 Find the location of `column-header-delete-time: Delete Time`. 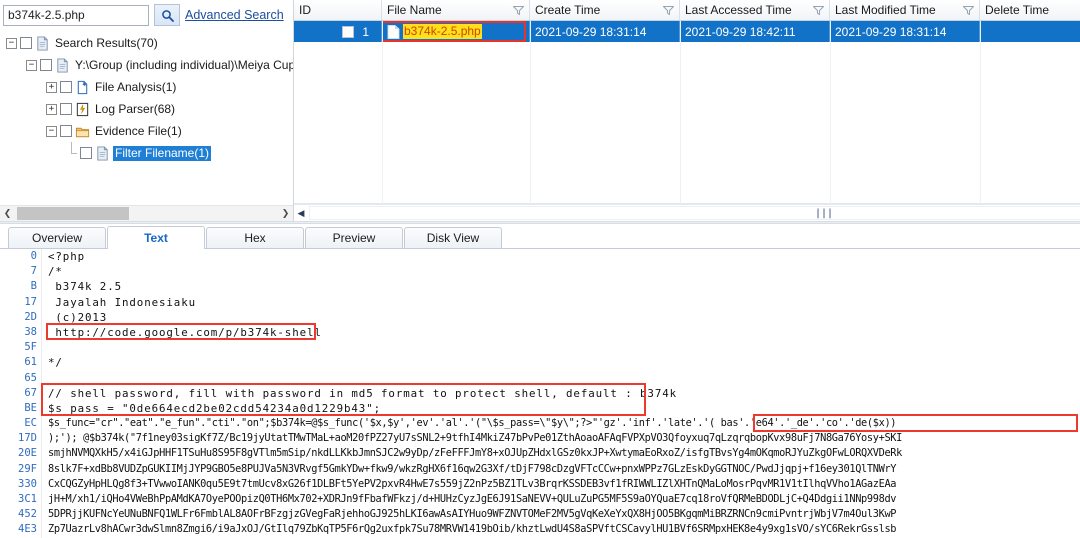

column-header-delete-time: Delete Time is located at coordinates (1030, 10).